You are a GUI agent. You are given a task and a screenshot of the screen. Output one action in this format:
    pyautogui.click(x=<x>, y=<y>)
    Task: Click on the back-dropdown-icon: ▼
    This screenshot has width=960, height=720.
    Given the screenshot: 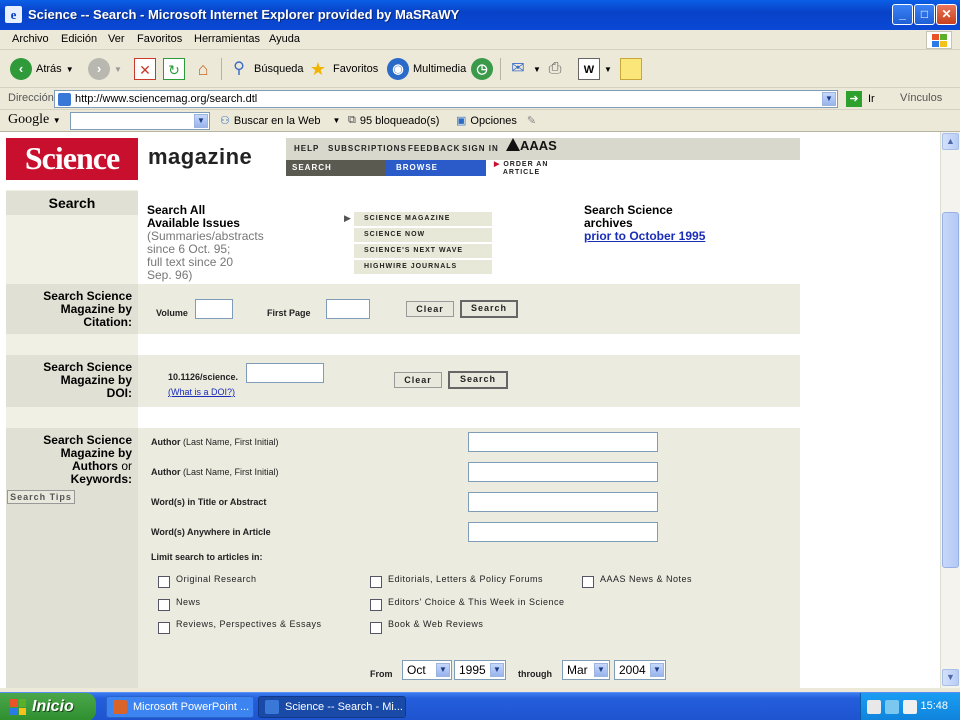 What is the action you would take?
    pyautogui.click(x=70, y=69)
    